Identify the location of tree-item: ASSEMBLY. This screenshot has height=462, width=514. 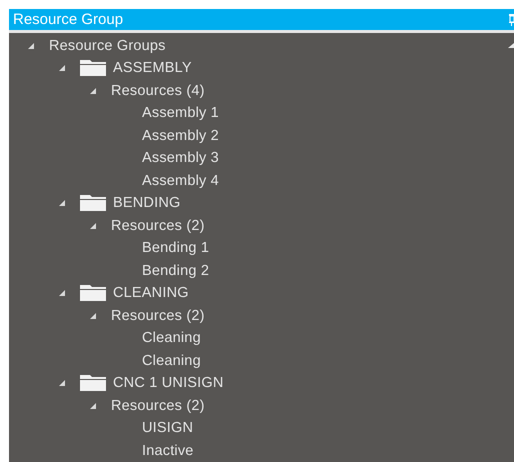
(152, 68).